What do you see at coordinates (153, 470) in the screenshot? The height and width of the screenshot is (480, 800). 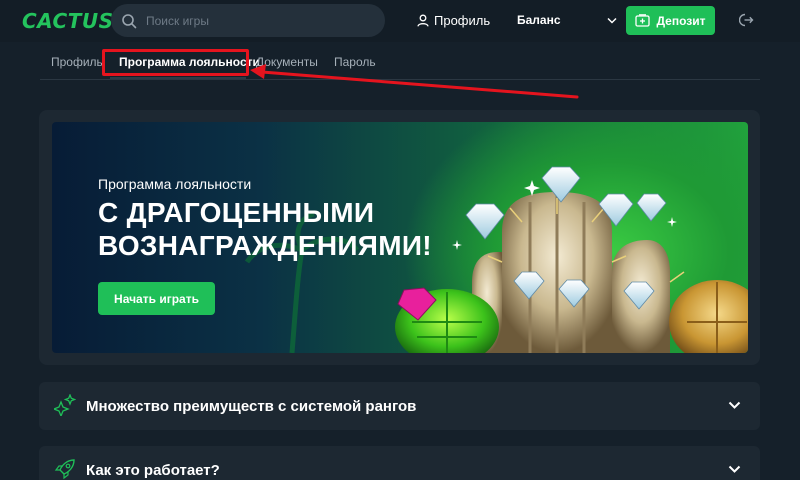 I see `accordion-label: Как это работает?` at bounding box center [153, 470].